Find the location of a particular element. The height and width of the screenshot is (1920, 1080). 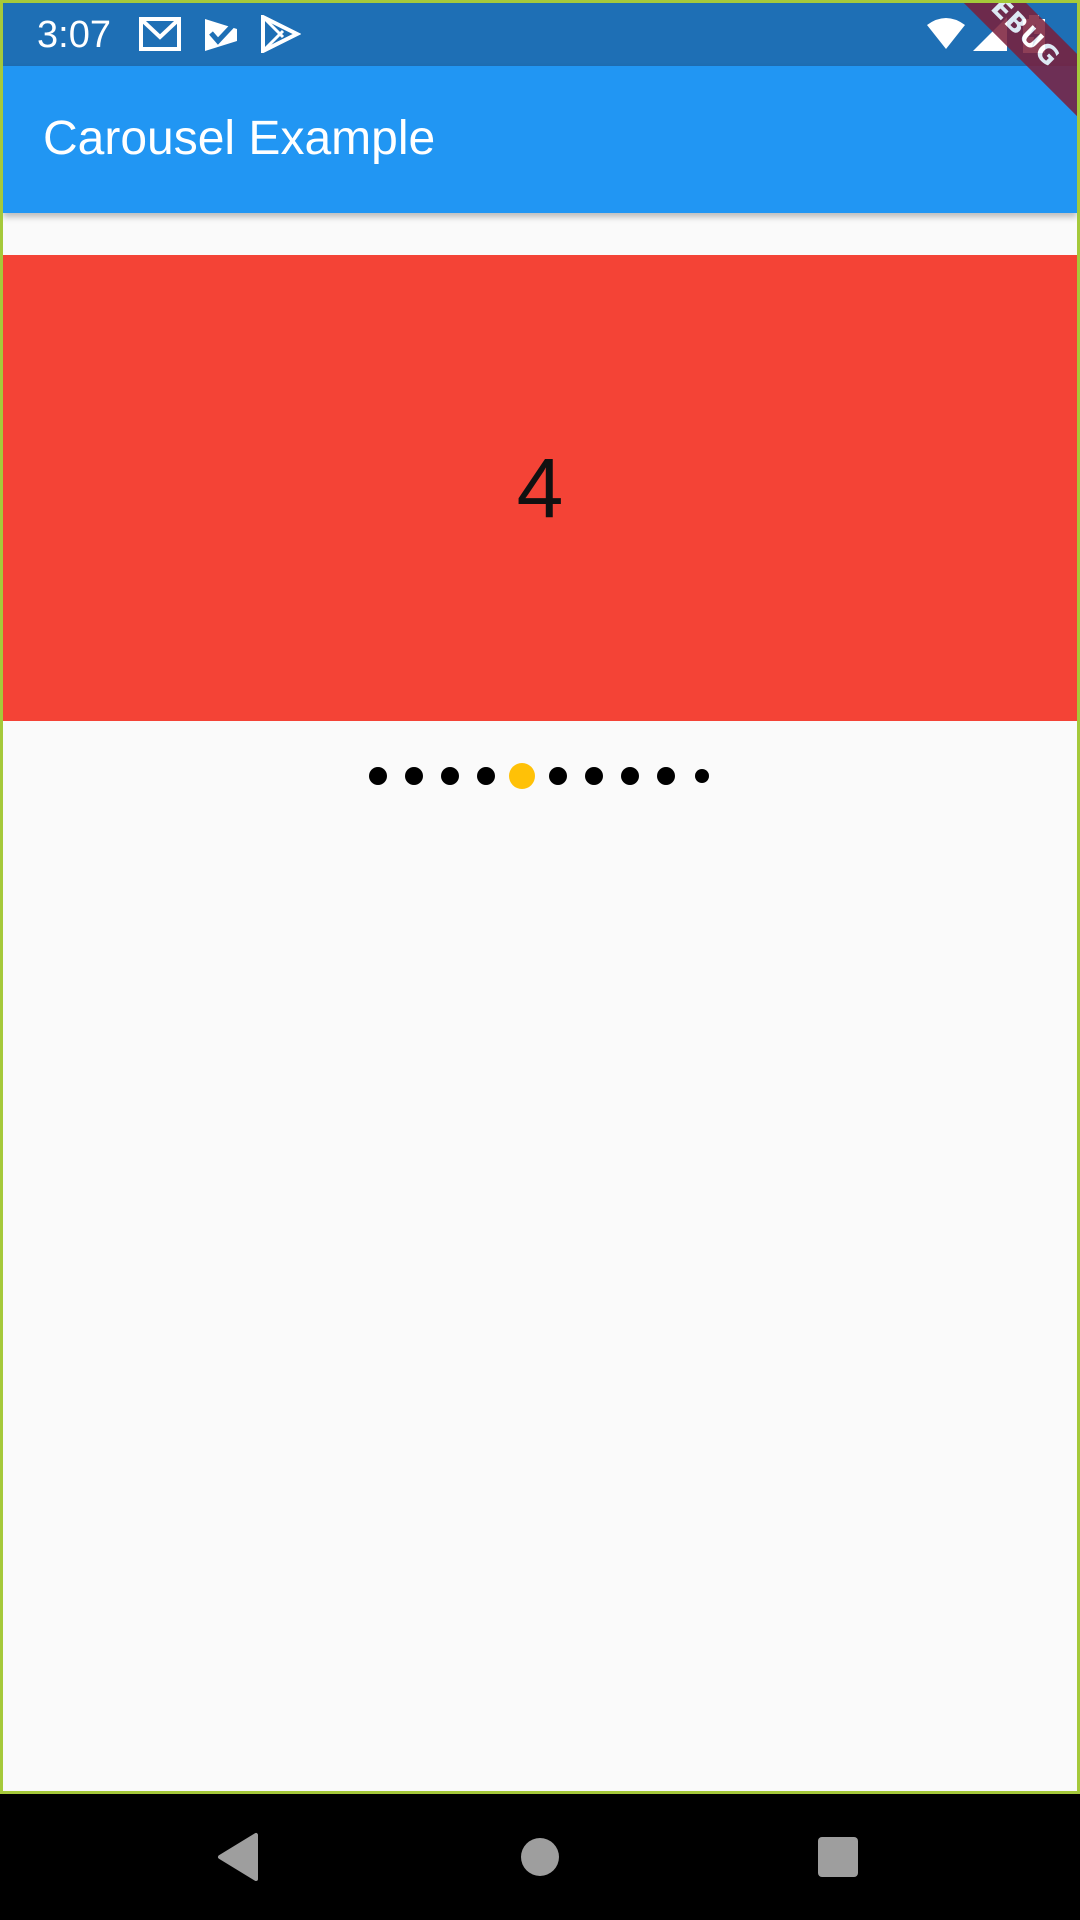

back-icon is located at coordinates (240, 1857).